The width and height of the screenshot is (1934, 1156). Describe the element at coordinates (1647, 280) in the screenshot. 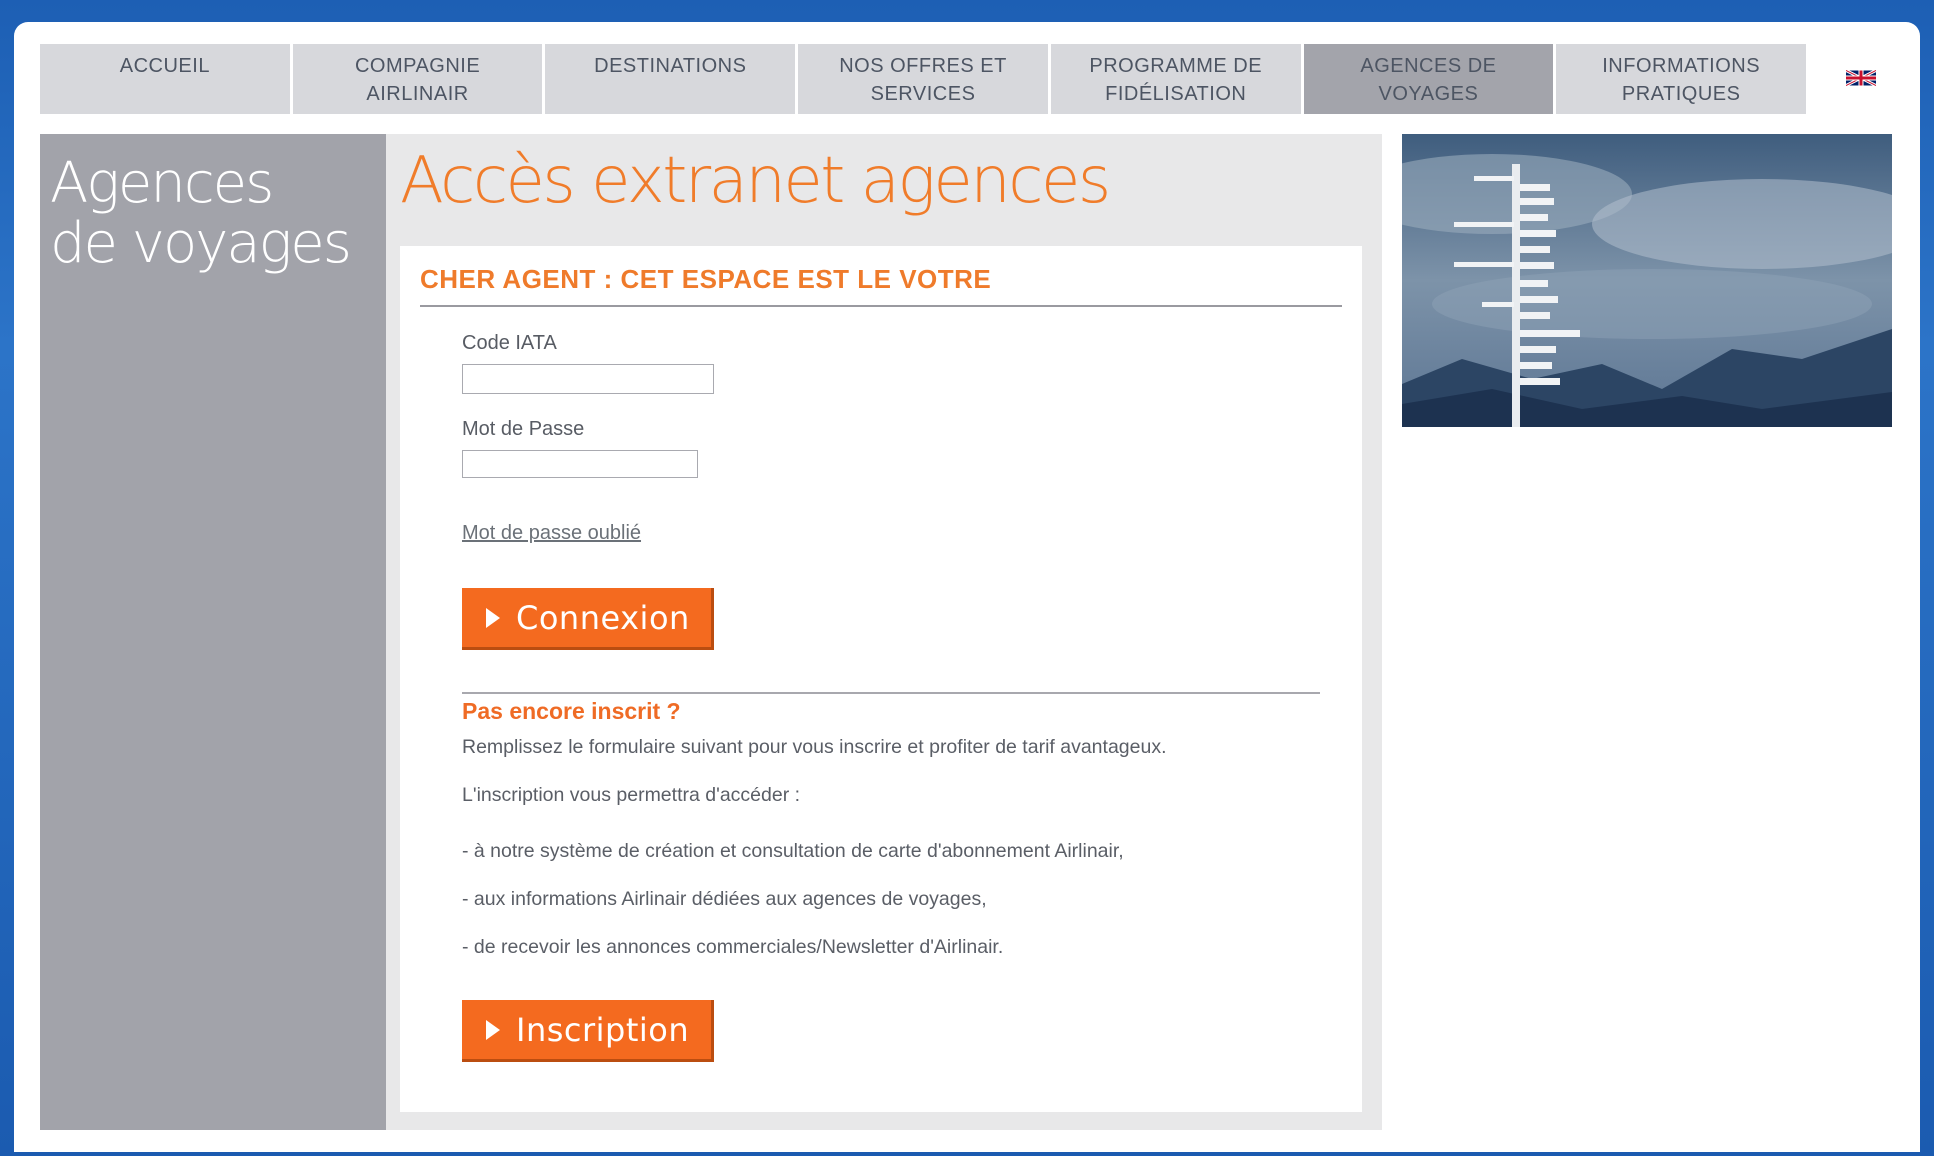

I see `signpost-photo` at that location.